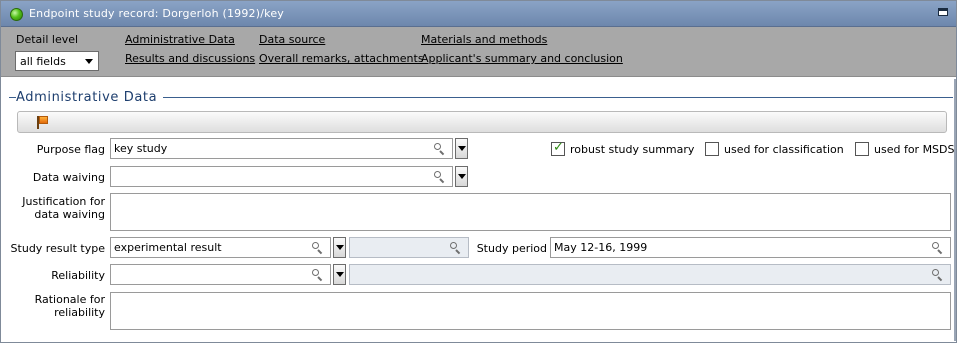 The width and height of the screenshot is (957, 343). Describe the element at coordinates (43, 120) in the screenshot. I see `flag-cloth` at that location.